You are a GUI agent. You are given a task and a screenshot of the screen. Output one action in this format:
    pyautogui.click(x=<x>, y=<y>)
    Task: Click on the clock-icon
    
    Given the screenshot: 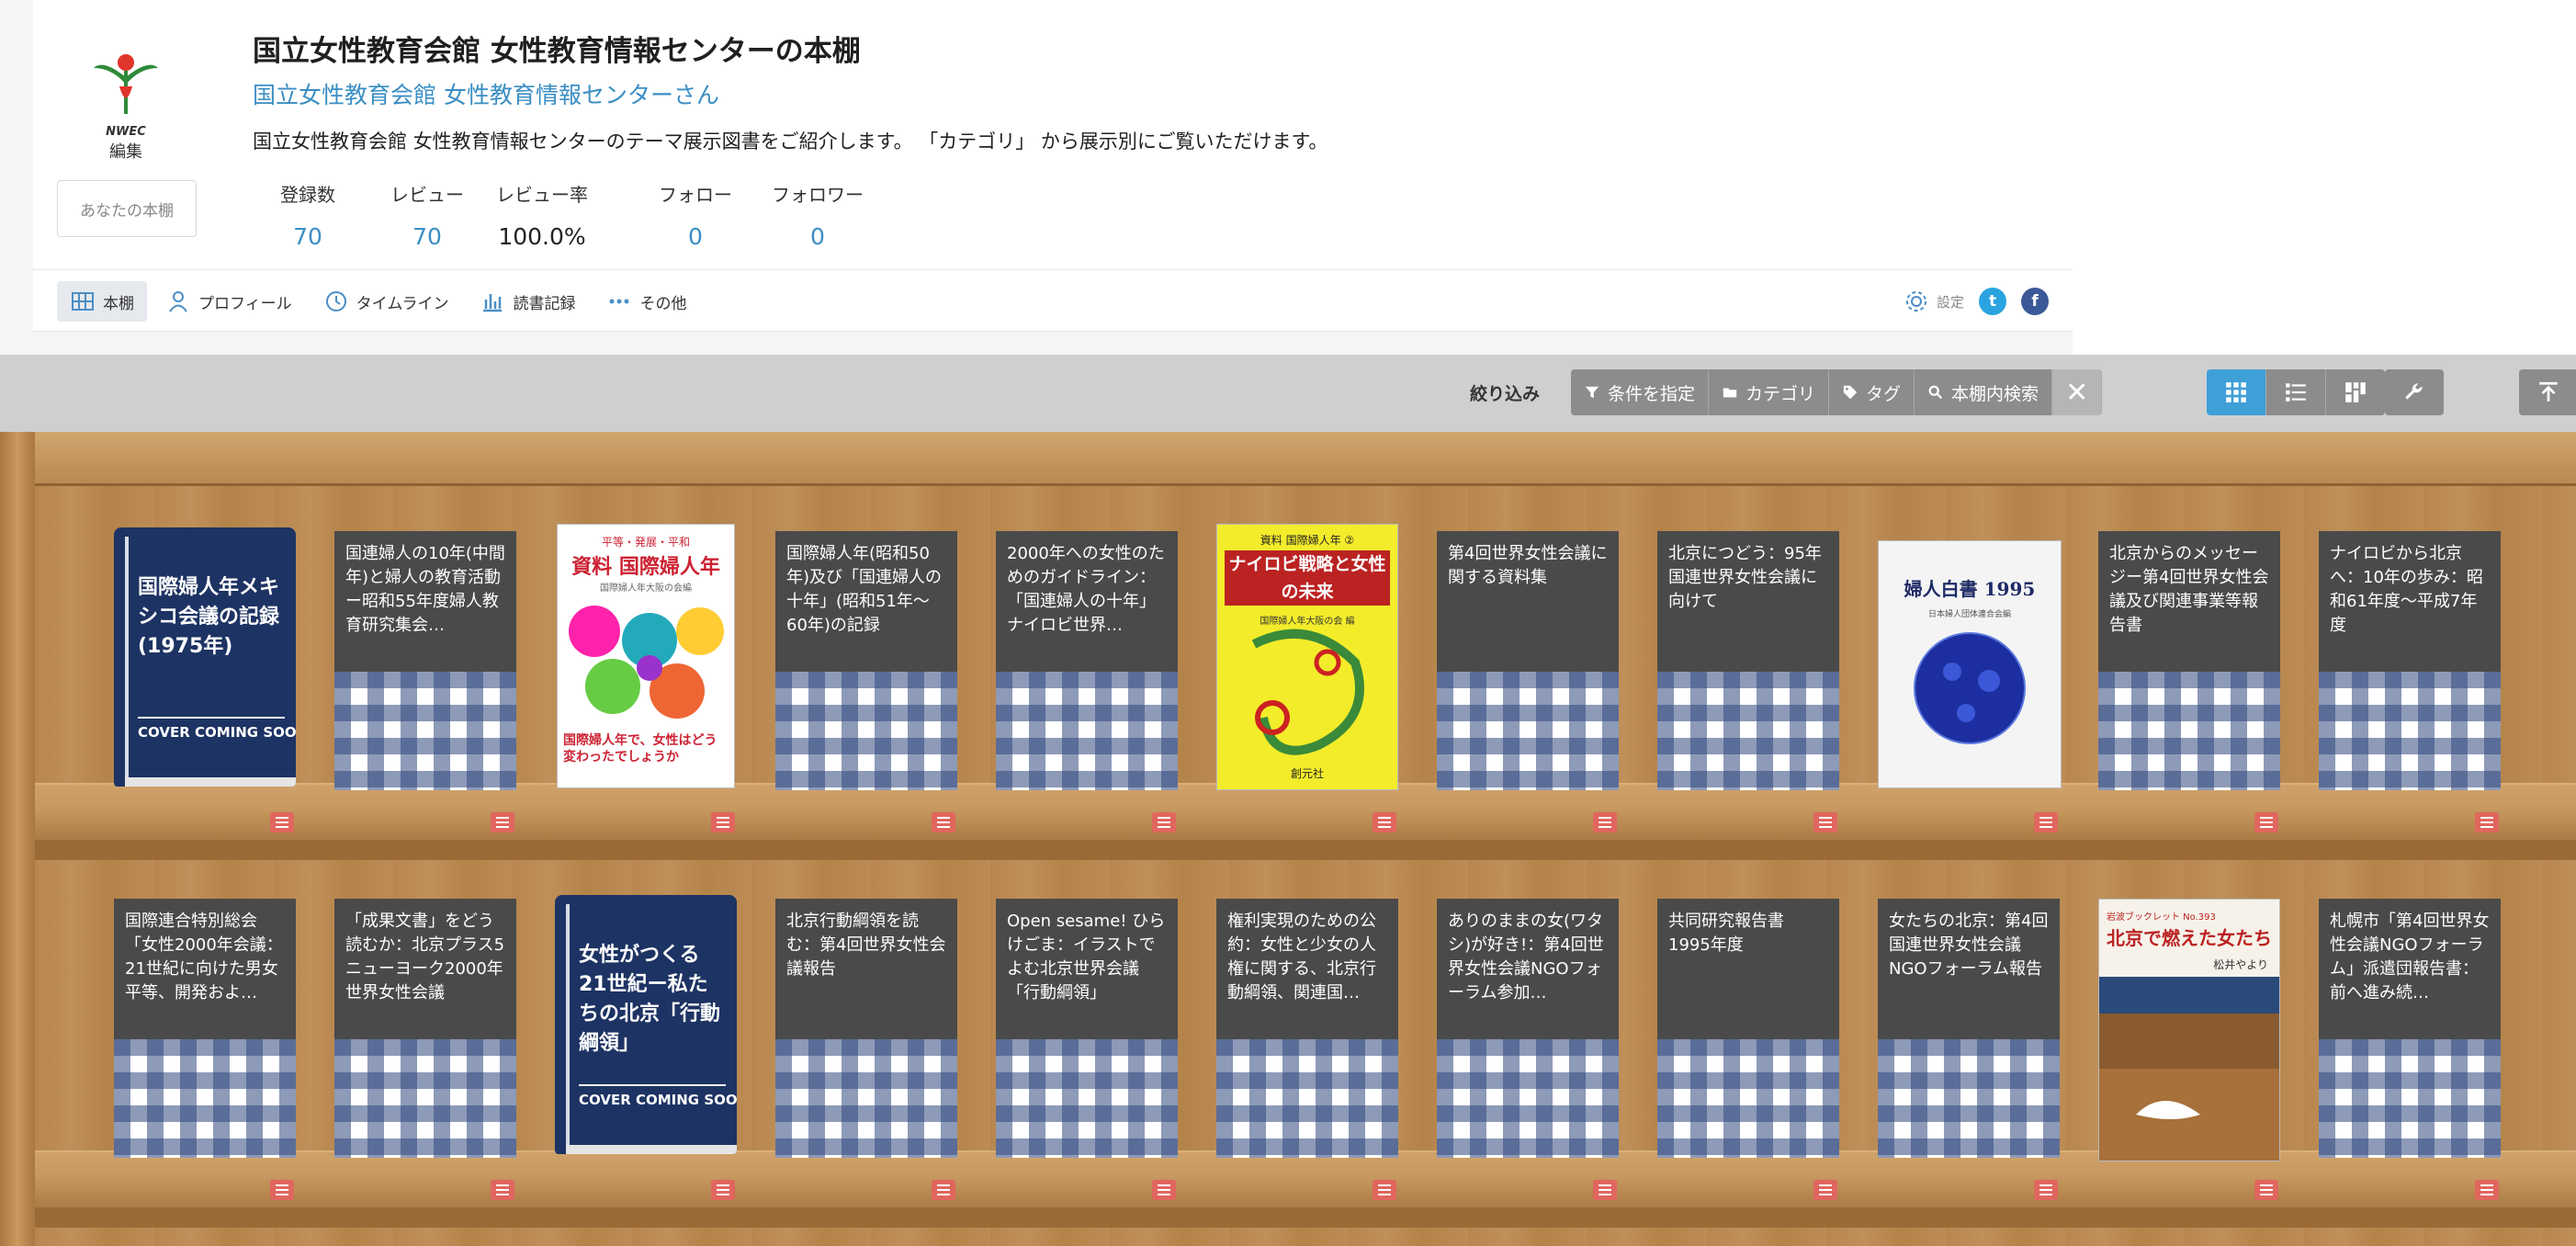 What is the action you would take?
    pyautogui.click(x=335, y=301)
    